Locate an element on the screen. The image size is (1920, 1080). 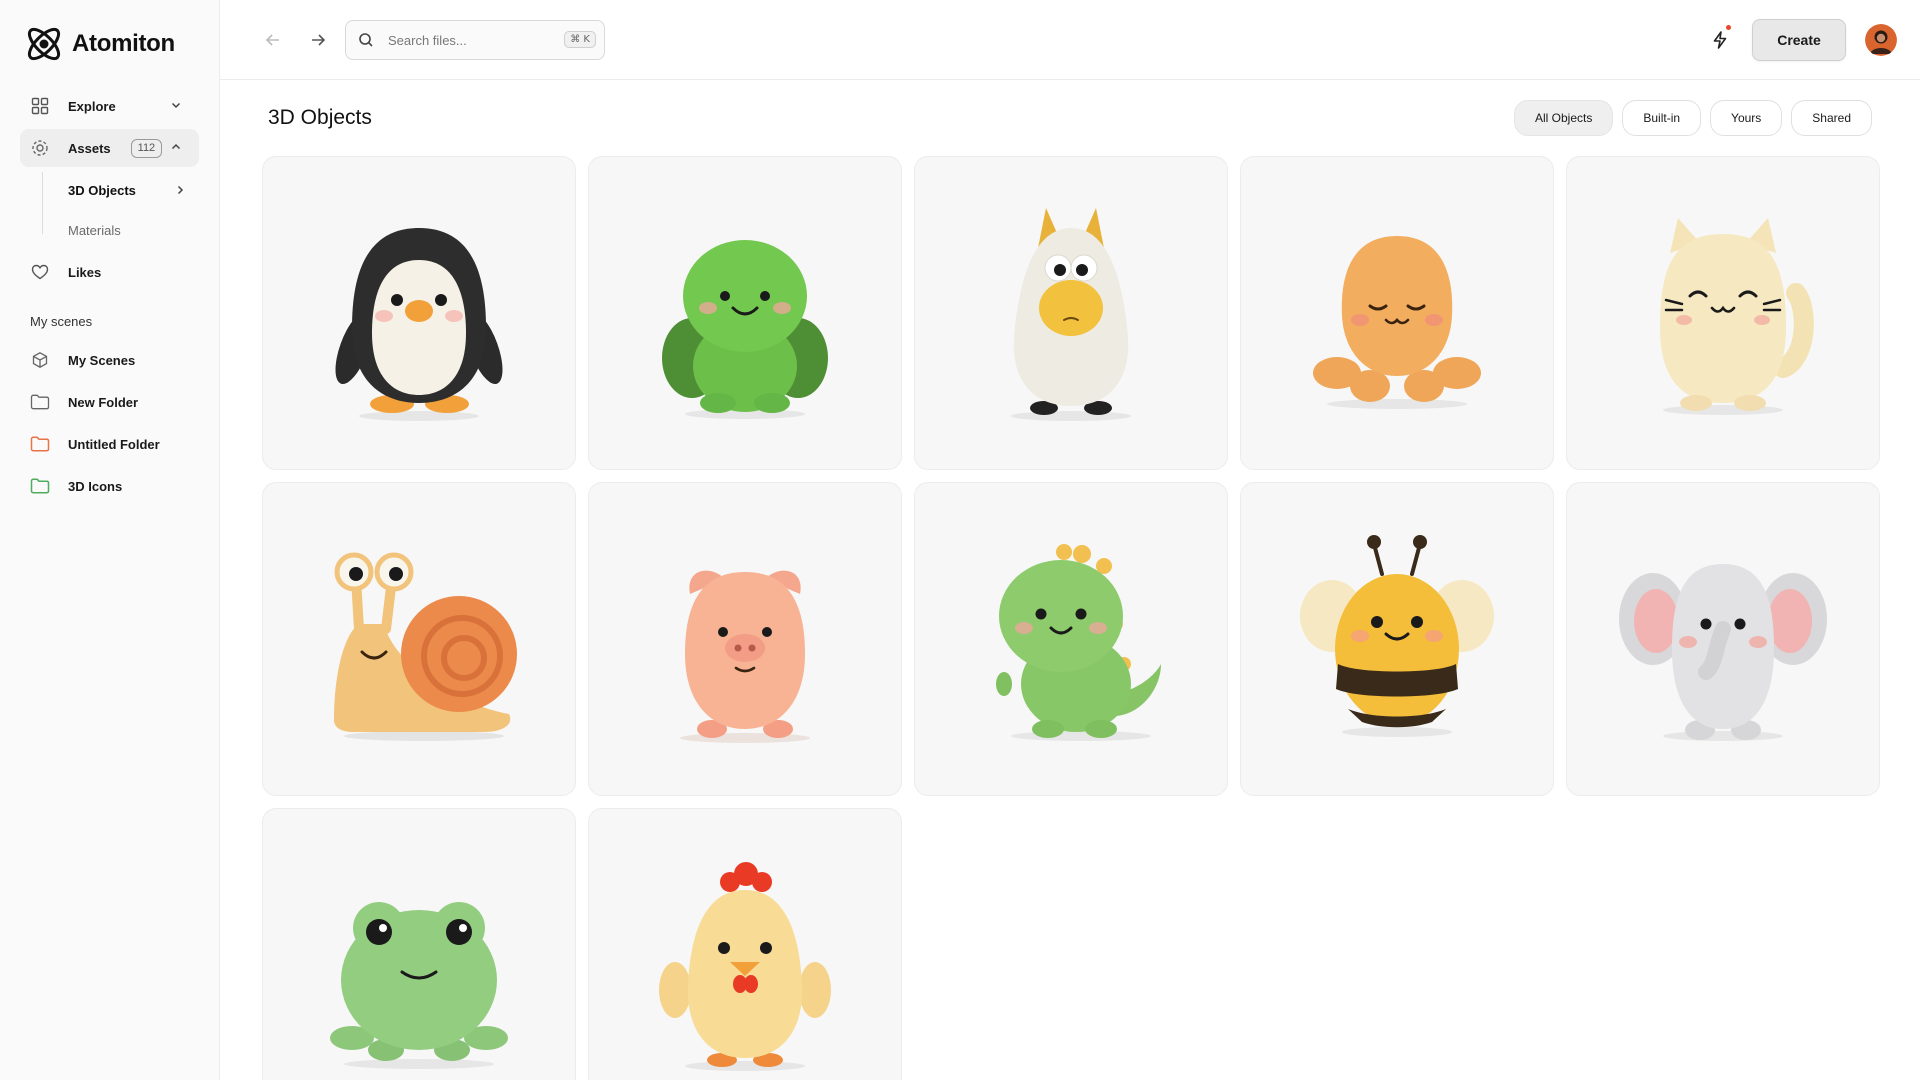
sidebar-item-3d-icons: 3D Icons is located at coordinates (109, 486).